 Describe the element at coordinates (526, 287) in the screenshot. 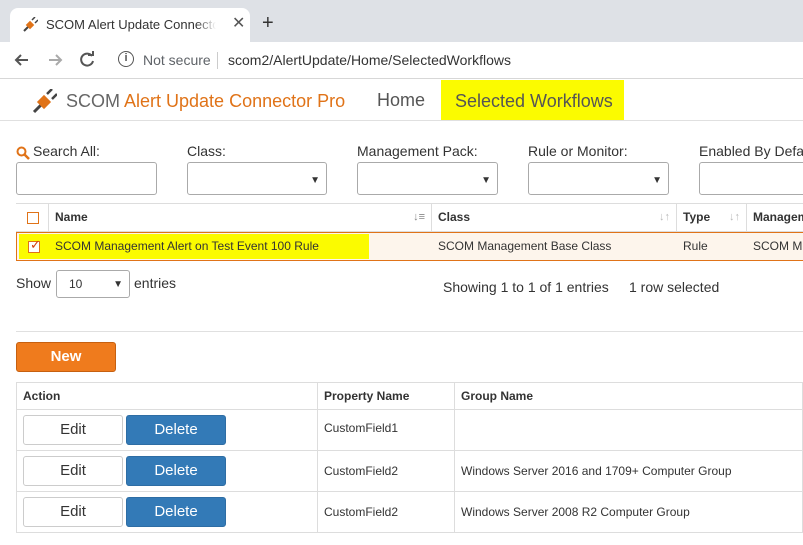

I see `table-info: Showing 1 to 1 of 1 entries` at that location.